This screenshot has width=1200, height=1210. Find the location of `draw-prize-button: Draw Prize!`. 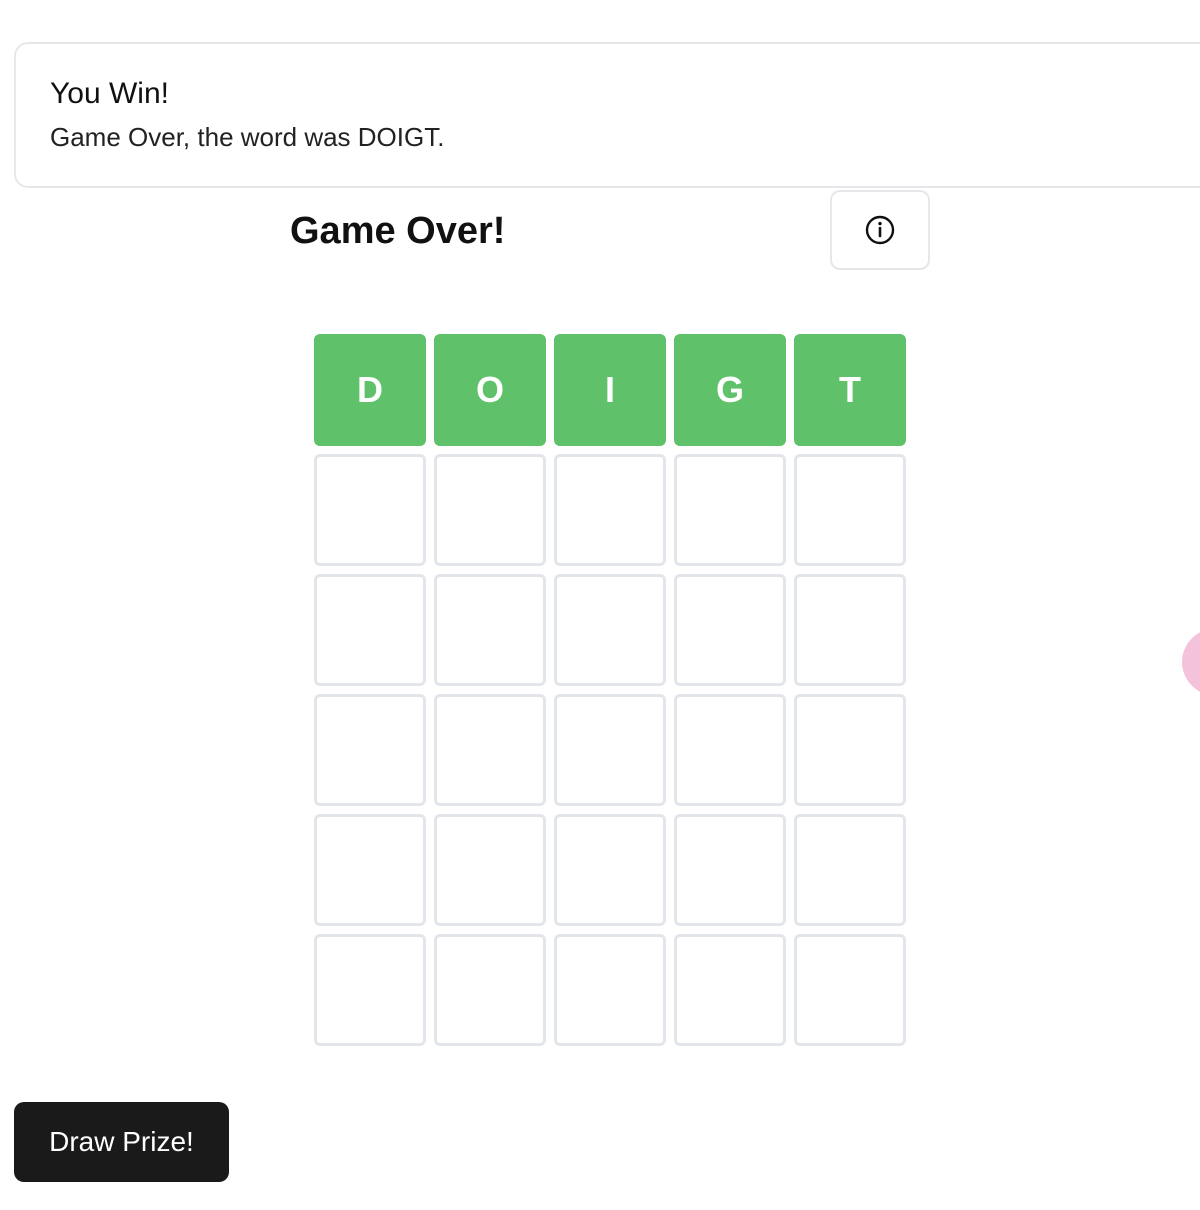

draw-prize-button: Draw Prize! is located at coordinates (121, 1142).